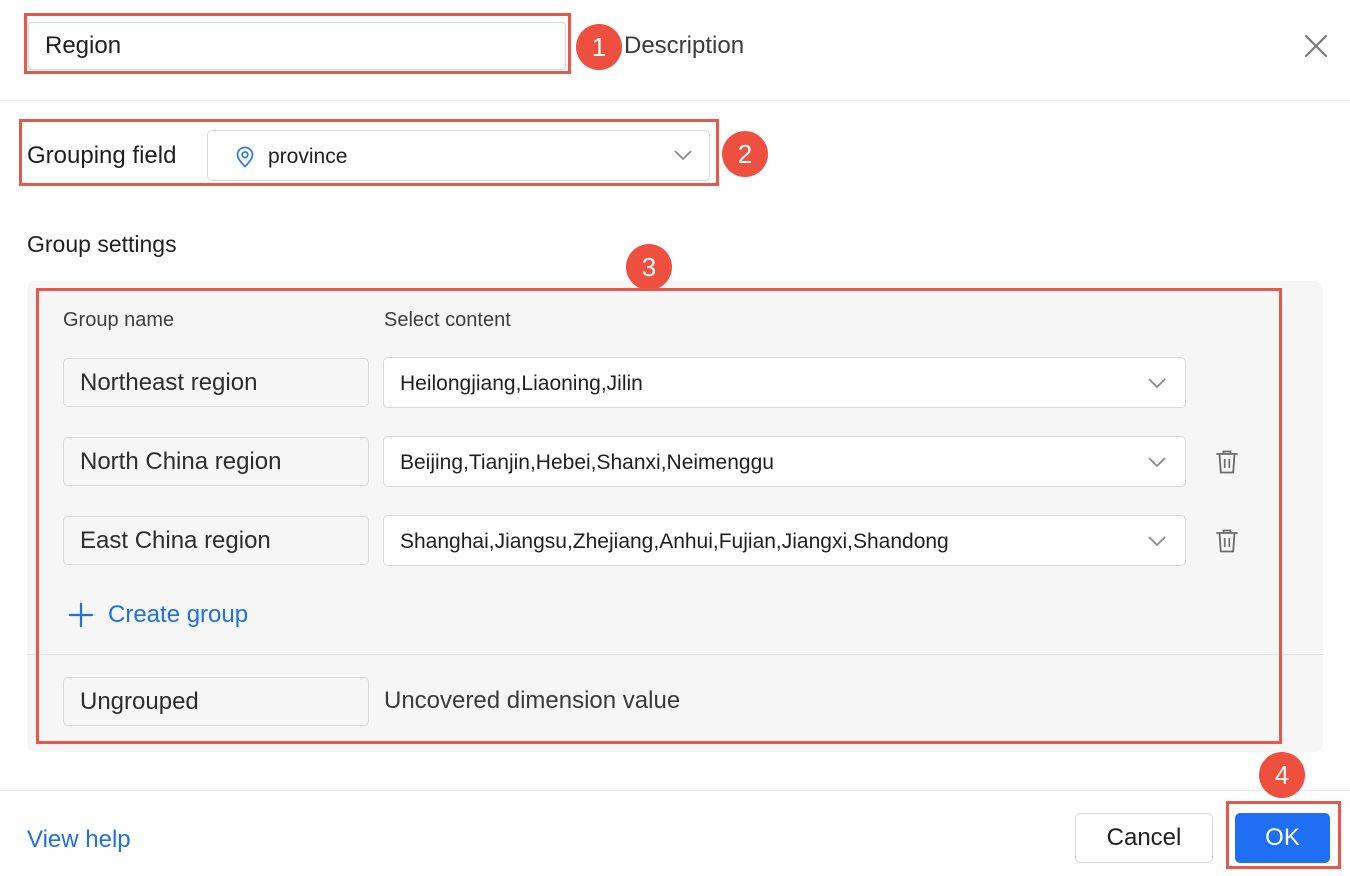 Image resolution: width=1350 pixels, height=876 pixels. What do you see at coordinates (245, 157) in the screenshot?
I see `location-pin-icon` at bounding box center [245, 157].